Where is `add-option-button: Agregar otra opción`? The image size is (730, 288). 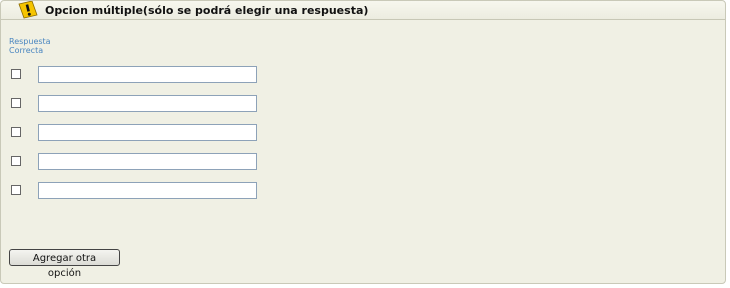
add-option-button: Agregar otra opción is located at coordinates (64, 264).